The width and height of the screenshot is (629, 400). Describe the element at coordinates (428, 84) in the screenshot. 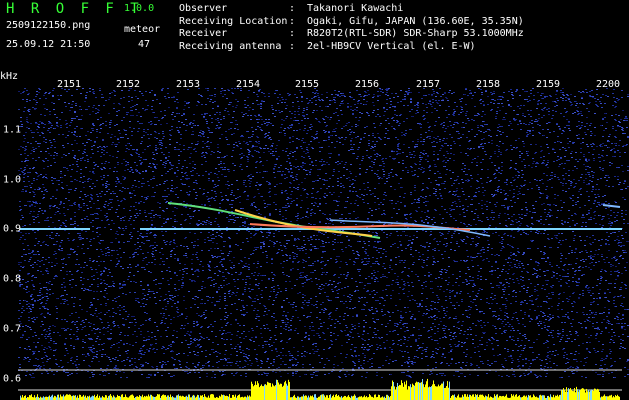

I see `x-tick-label: 2157` at that location.